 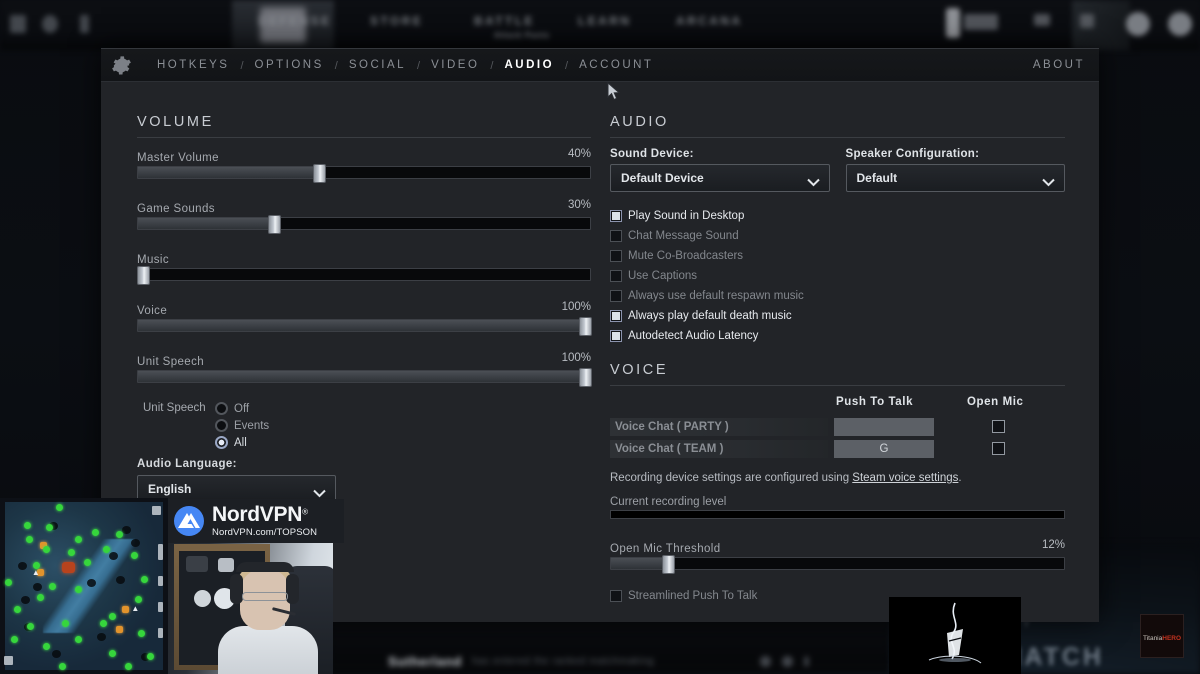 I want to click on speaker-config-dropdown: Default, so click(x=955, y=178).